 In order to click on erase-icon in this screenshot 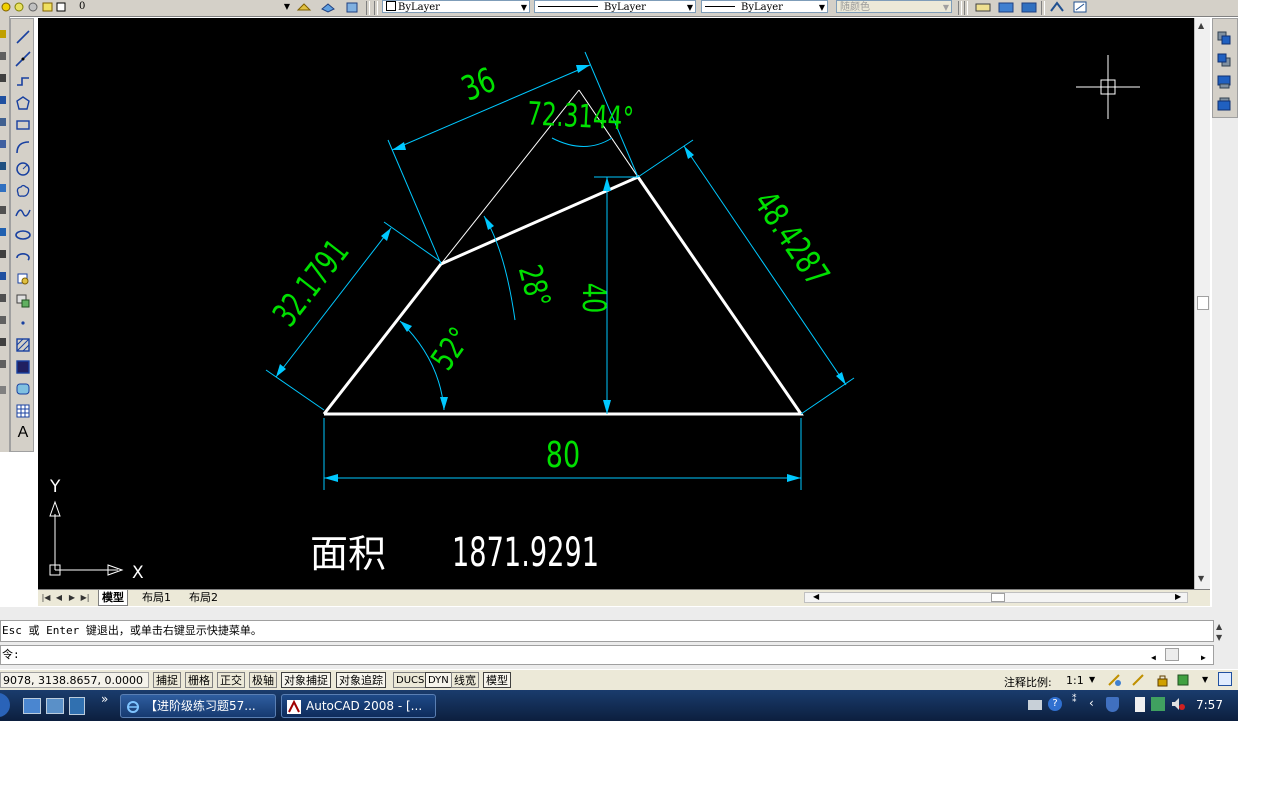, I will do `click(3, 390)`.